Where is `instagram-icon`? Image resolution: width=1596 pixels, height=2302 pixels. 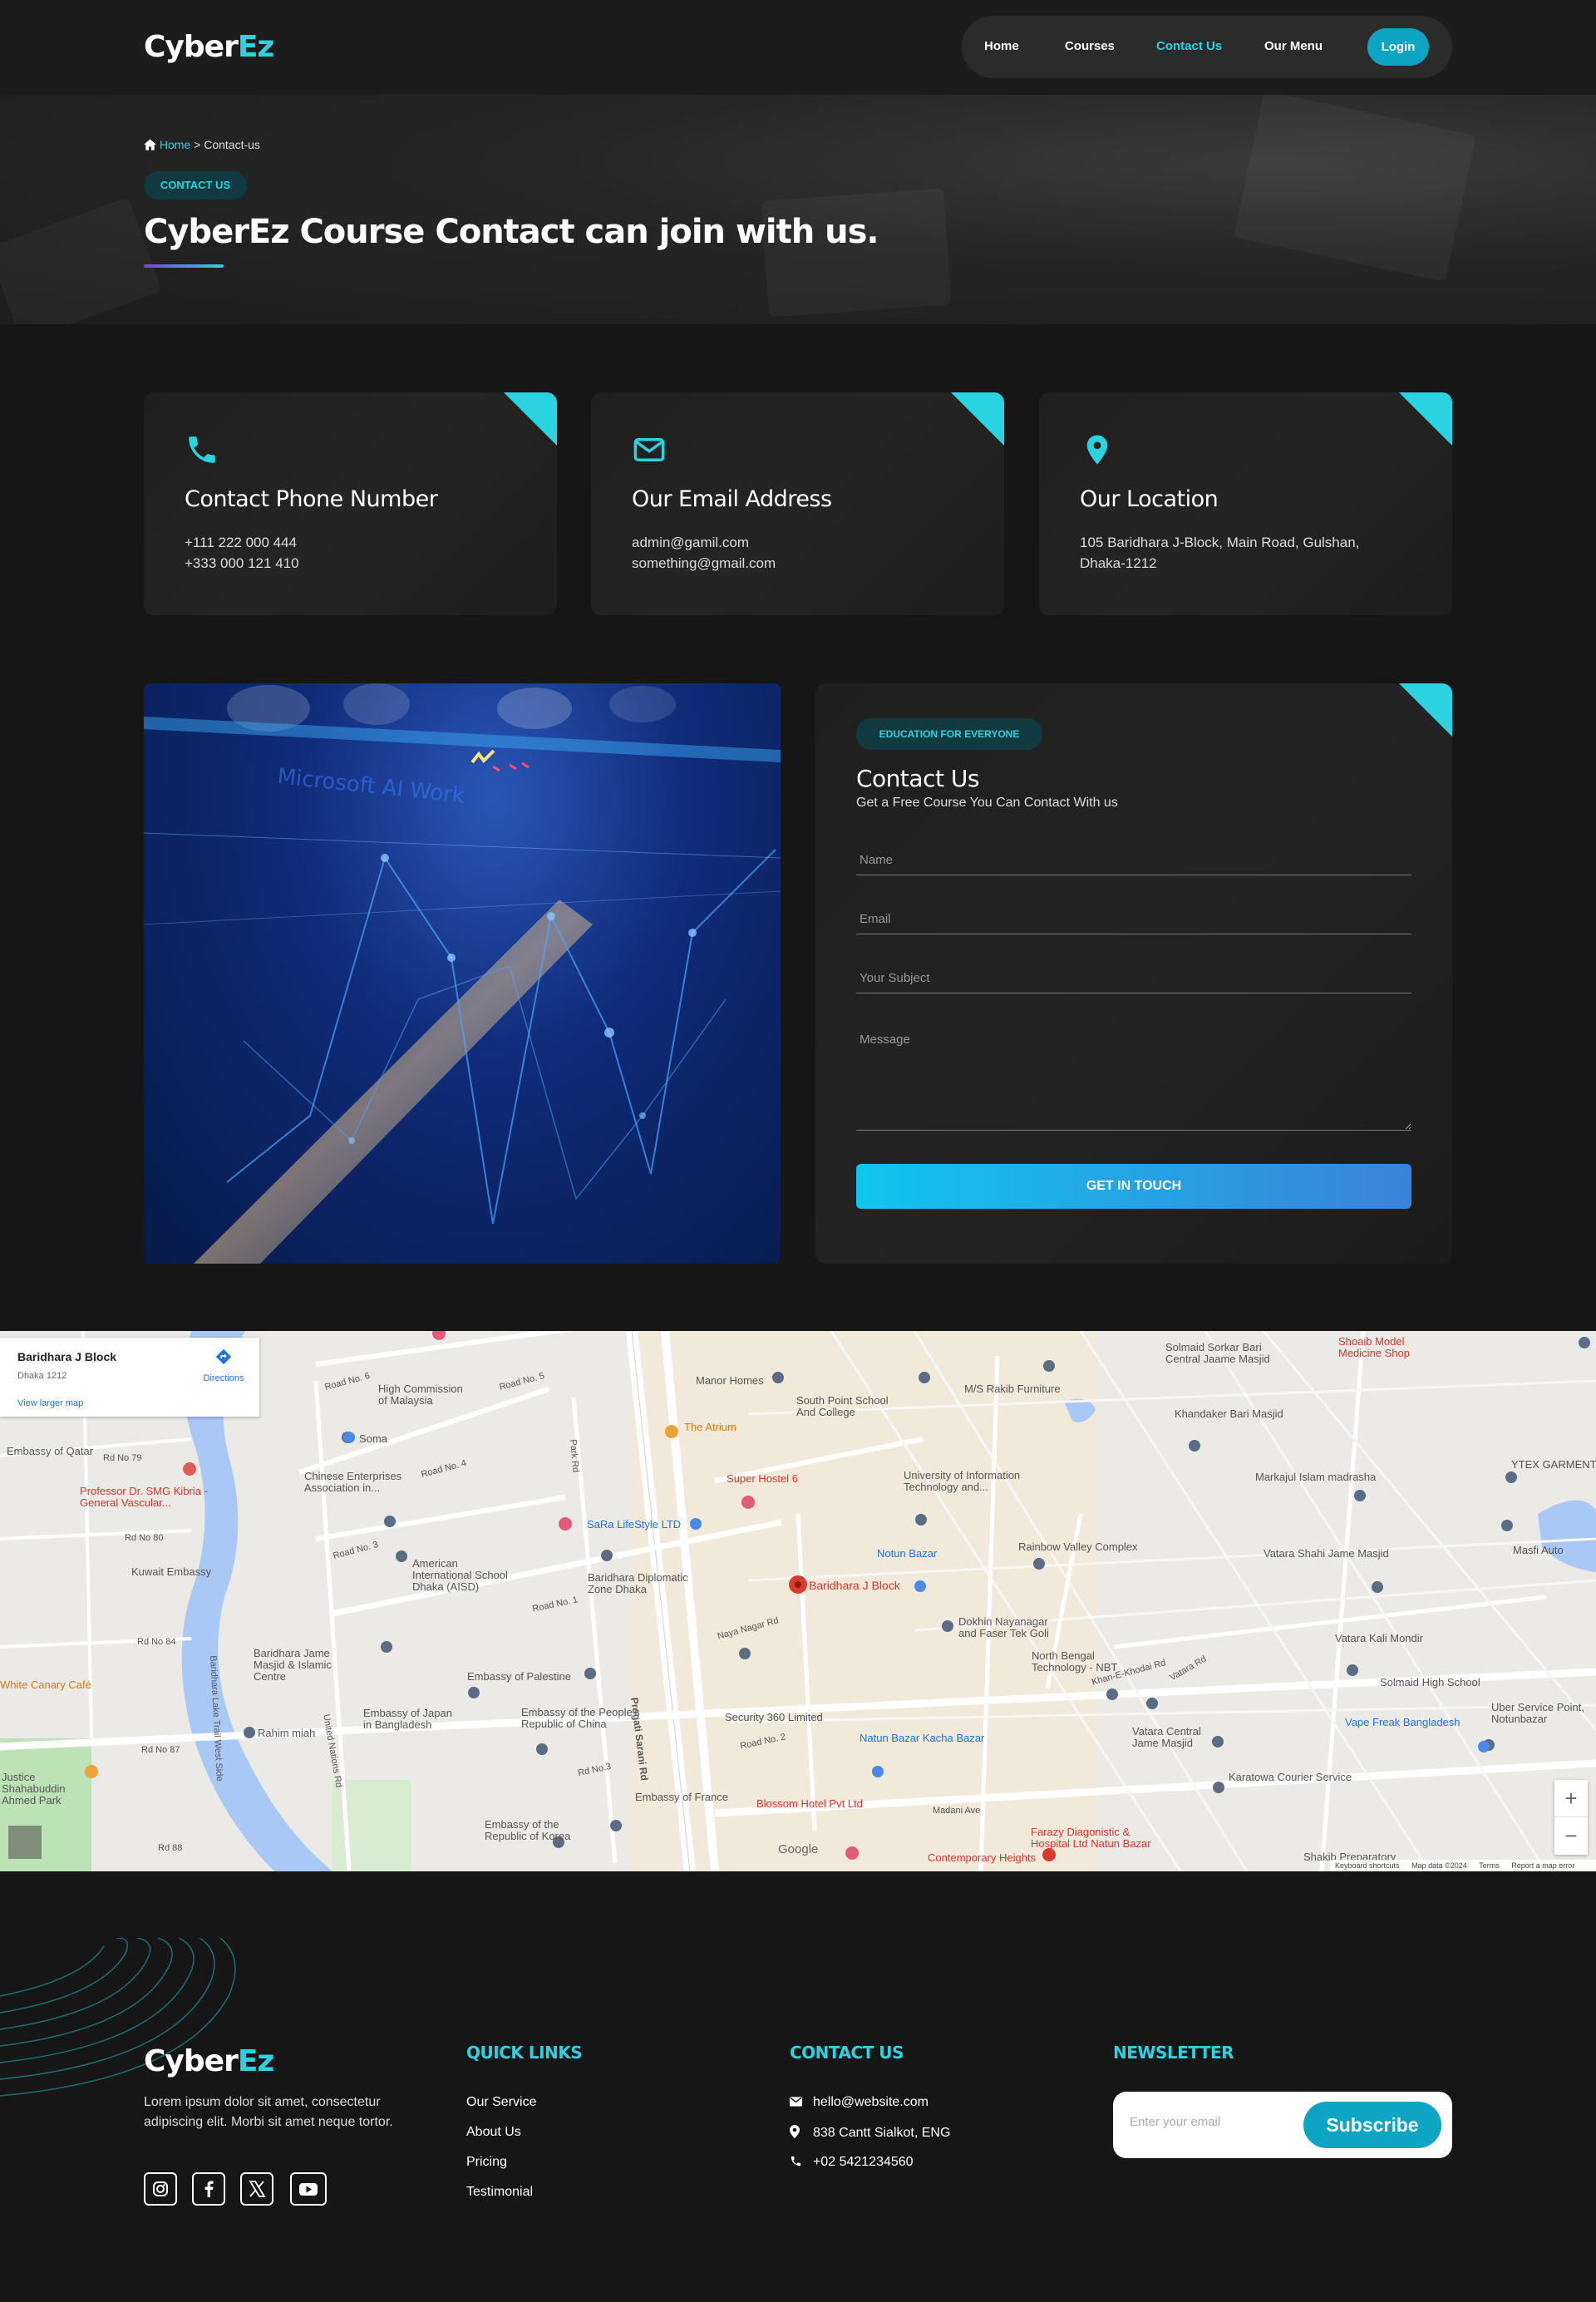 instagram-icon is located at coordinates (160, 2189).